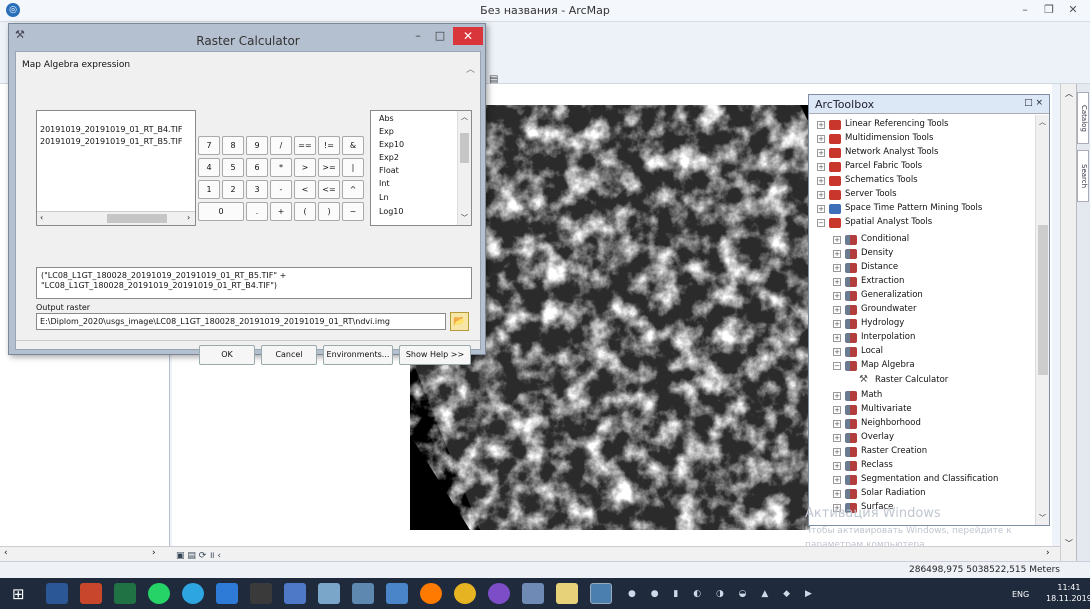  I want to click on toolset-item: Distance, so click(879, 267).